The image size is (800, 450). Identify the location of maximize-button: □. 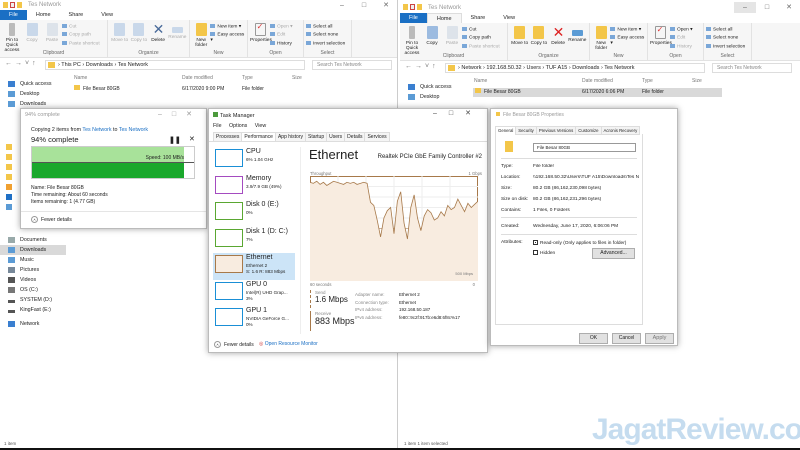
(767, 7).